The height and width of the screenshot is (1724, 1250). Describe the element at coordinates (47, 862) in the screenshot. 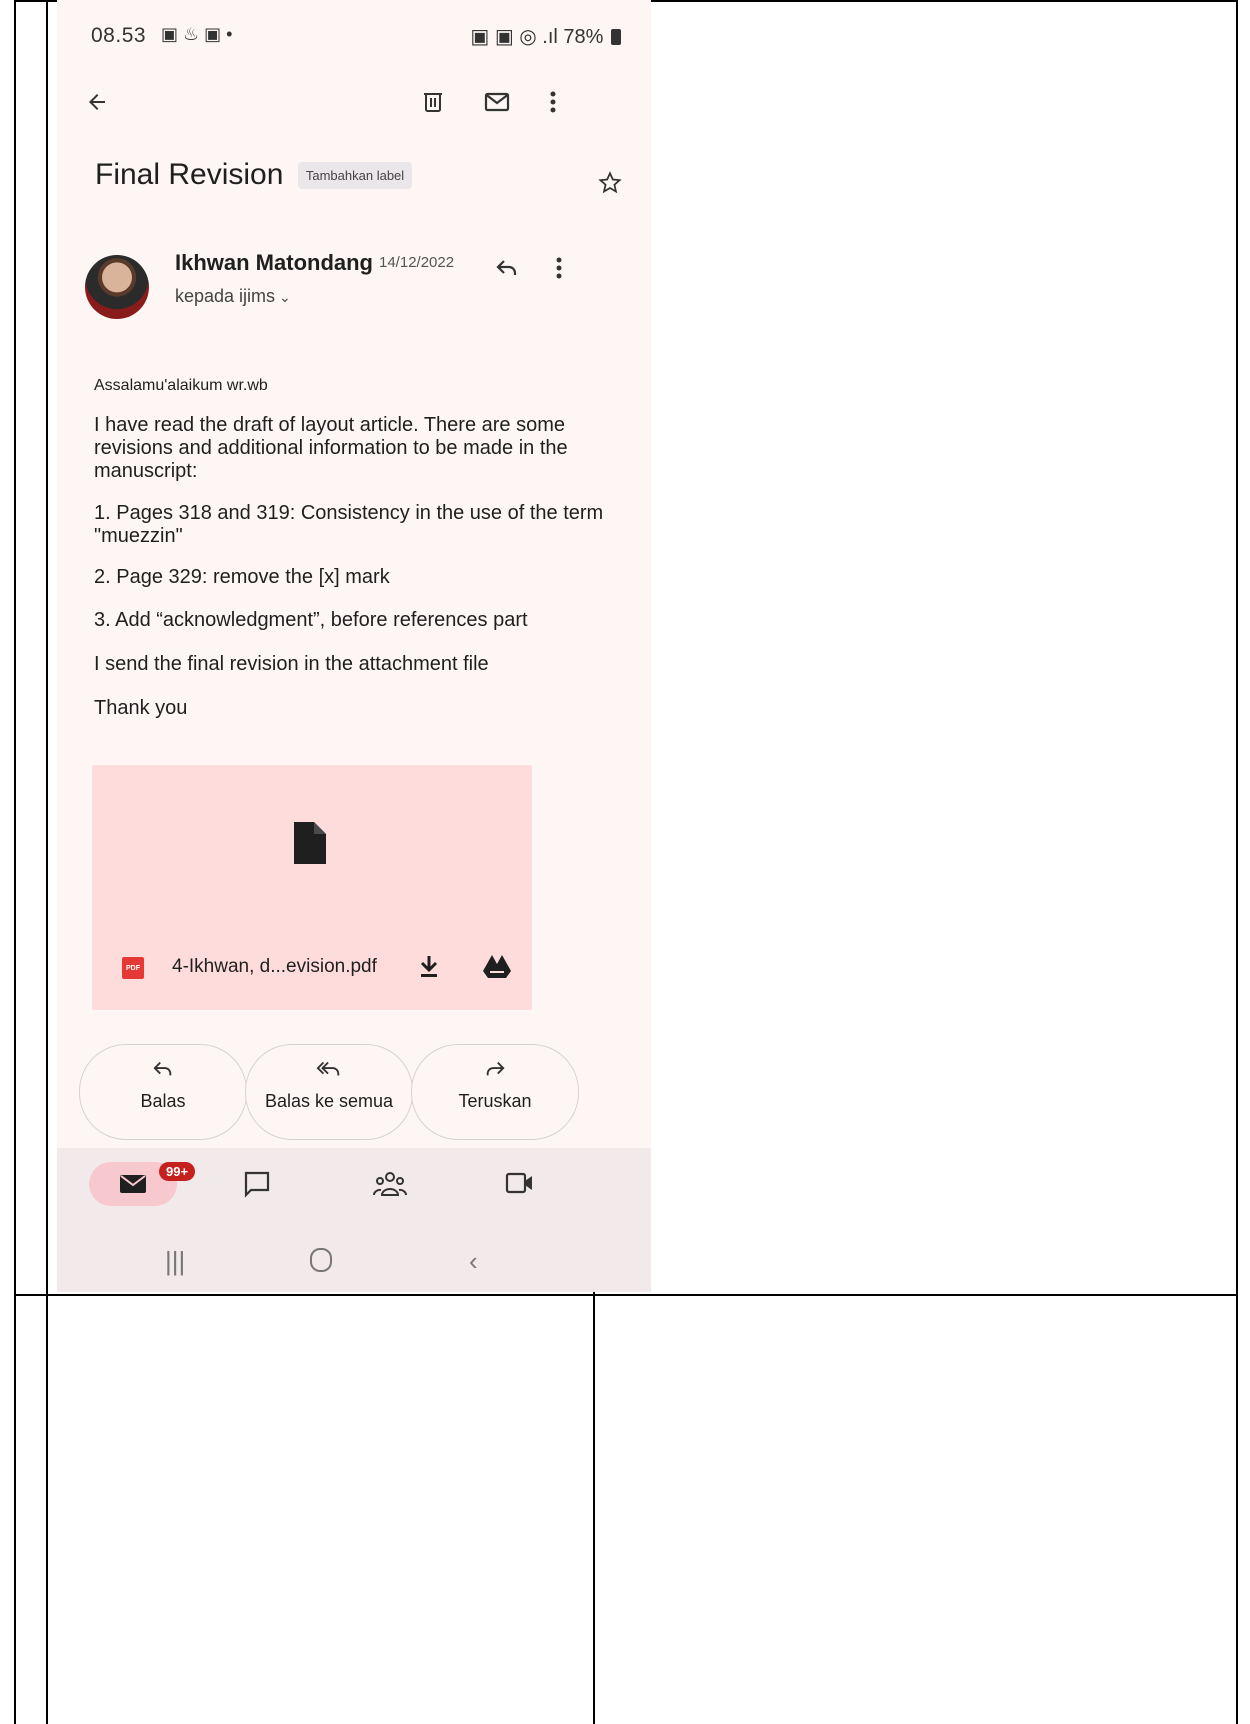

I see `table-border-inner-left` at that location.